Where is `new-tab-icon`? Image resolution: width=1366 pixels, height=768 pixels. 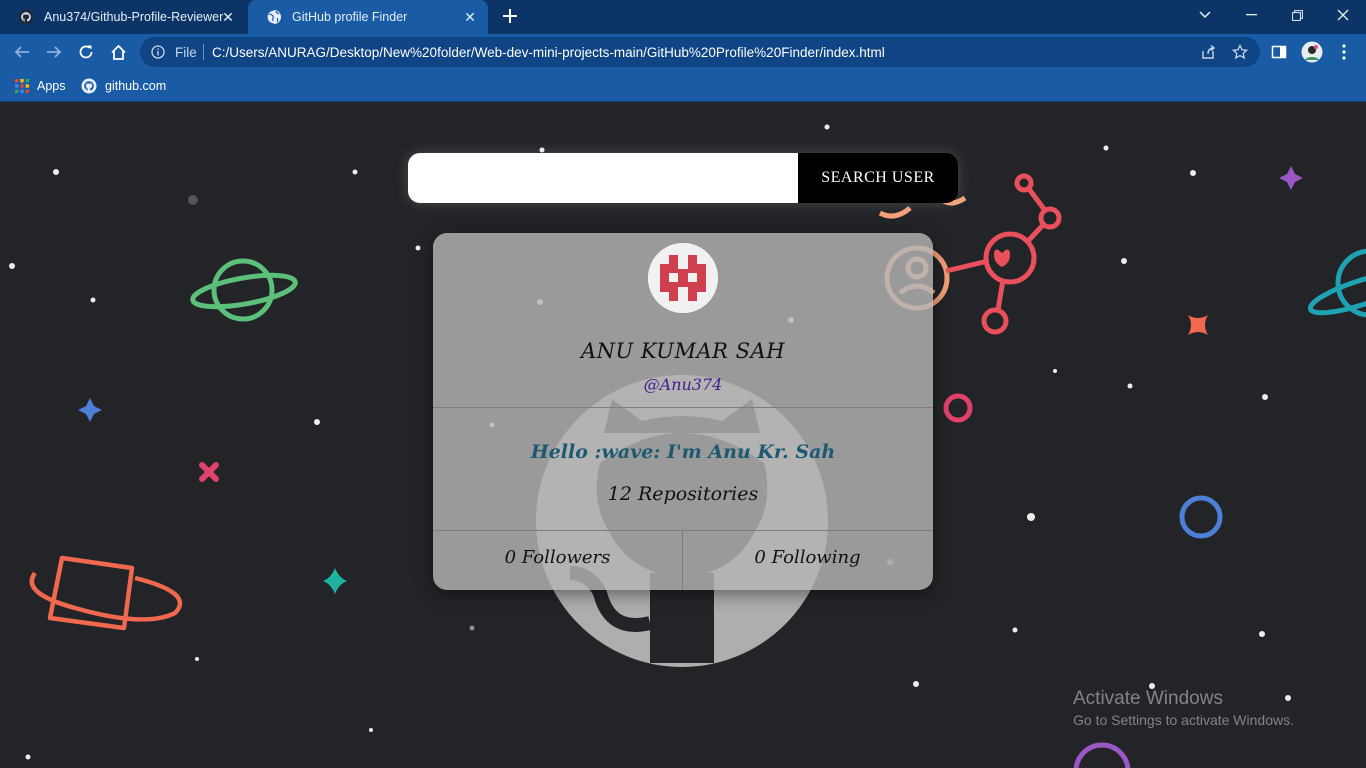 new-tab-icon is located at coordinates (510, 16).